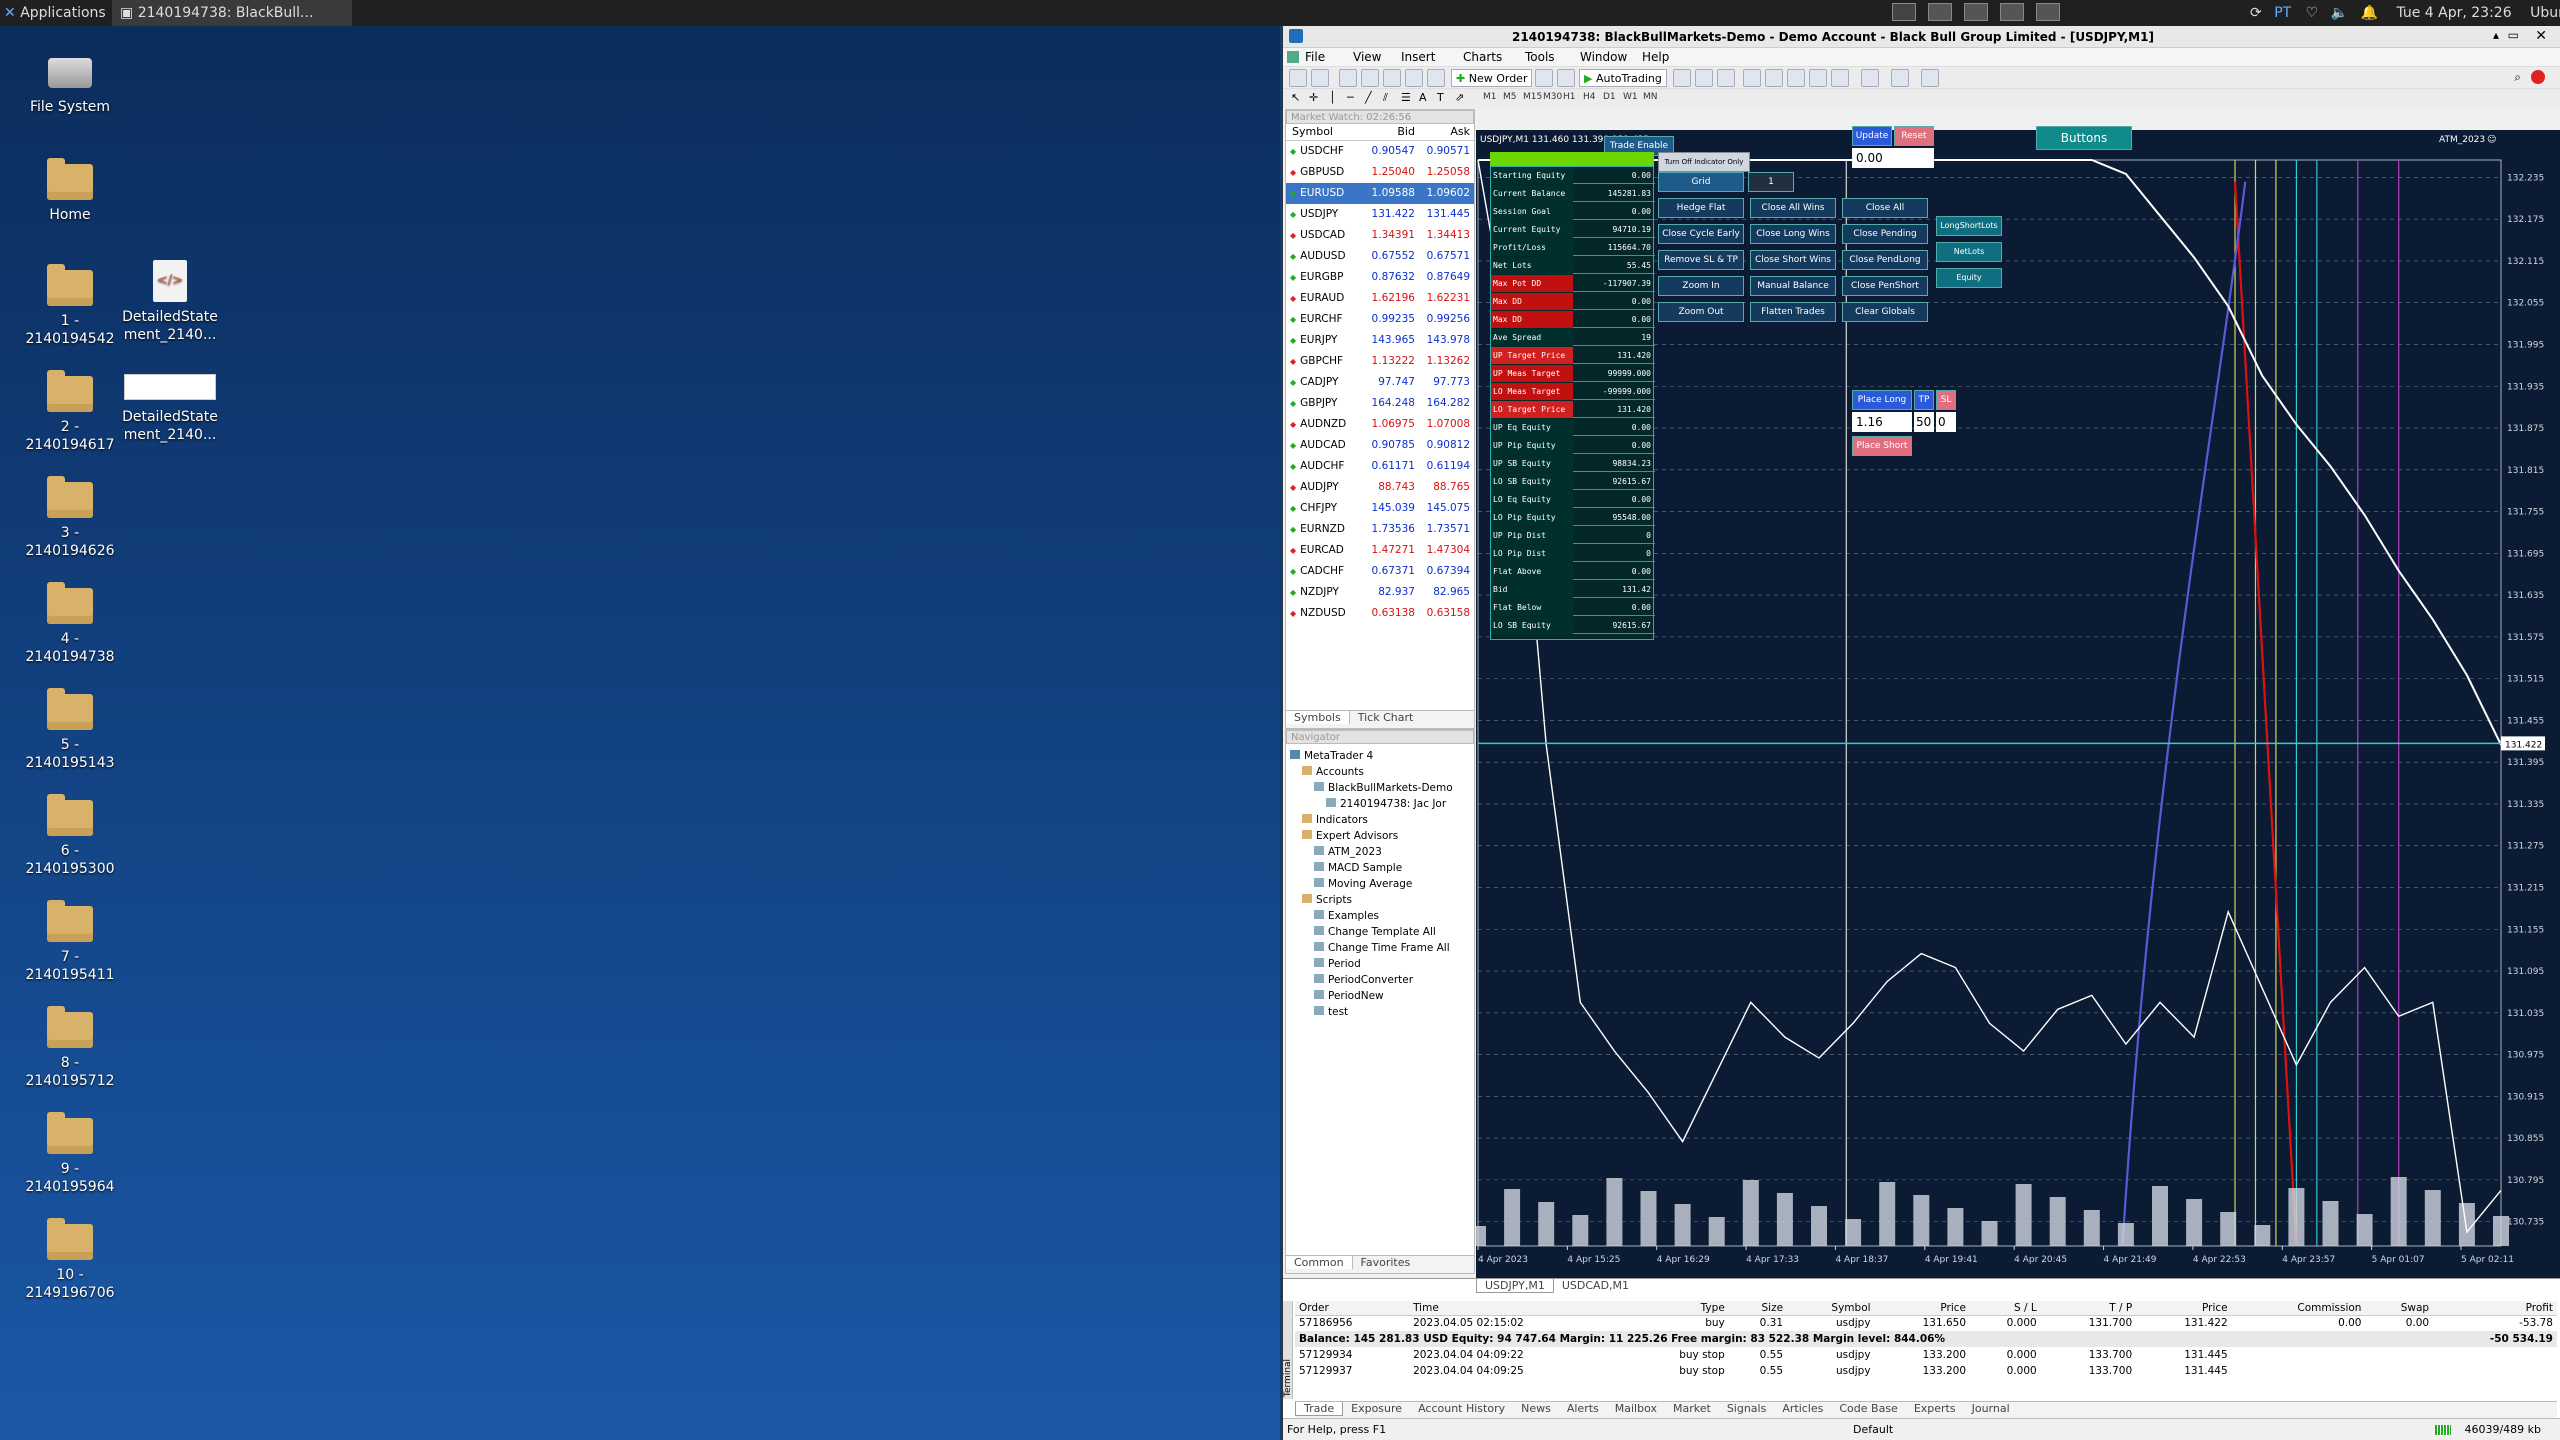 The height and width of the screenshot is (1440, 2560). Describe the element at coordinates (2517, 77) in the screenshot. I see `search-icon: ⌕` at that location.